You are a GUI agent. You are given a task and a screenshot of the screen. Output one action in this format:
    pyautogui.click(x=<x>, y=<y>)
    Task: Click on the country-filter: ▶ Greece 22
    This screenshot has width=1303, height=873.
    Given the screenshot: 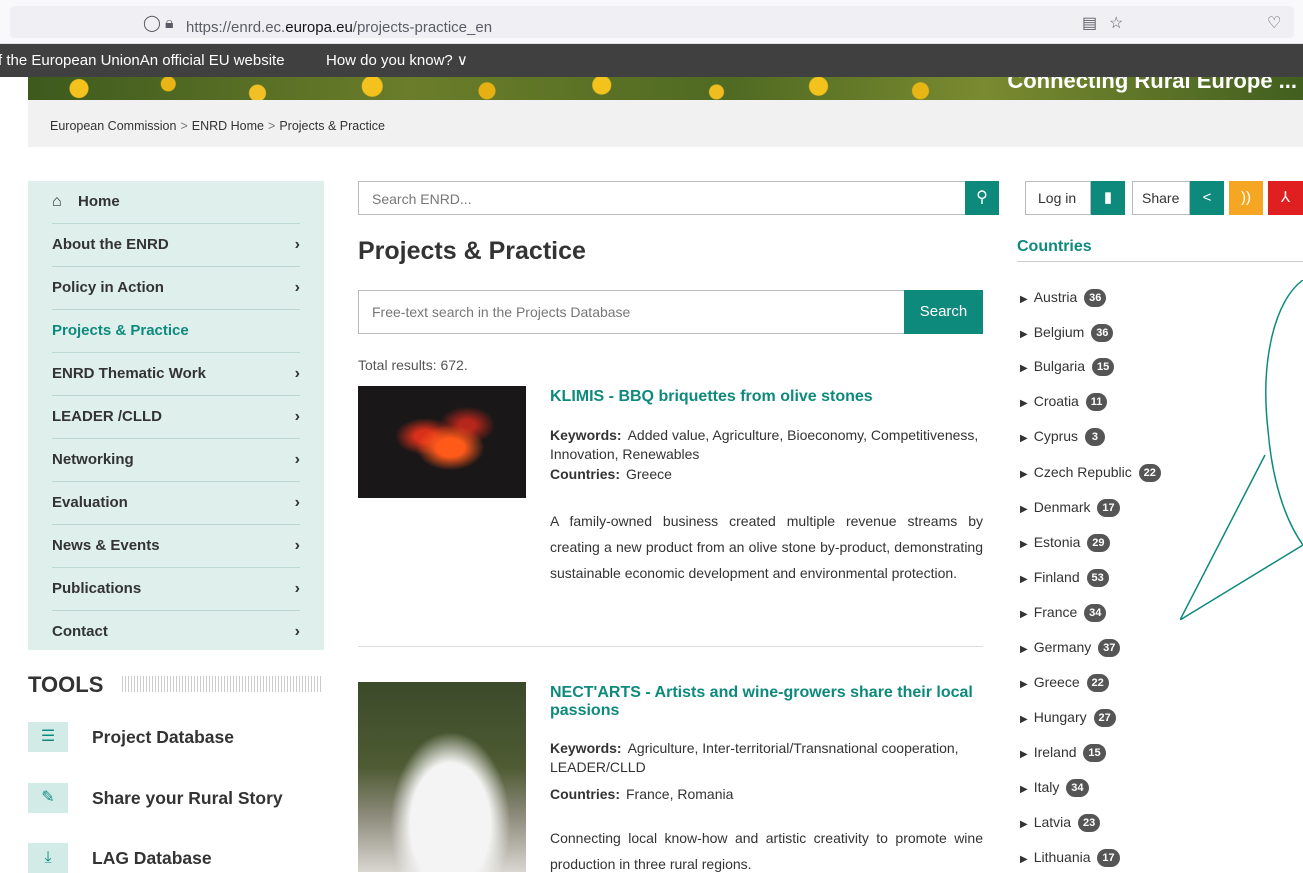 What is the action you would take?
    pyautogui.click(x=1064, y=683)
    